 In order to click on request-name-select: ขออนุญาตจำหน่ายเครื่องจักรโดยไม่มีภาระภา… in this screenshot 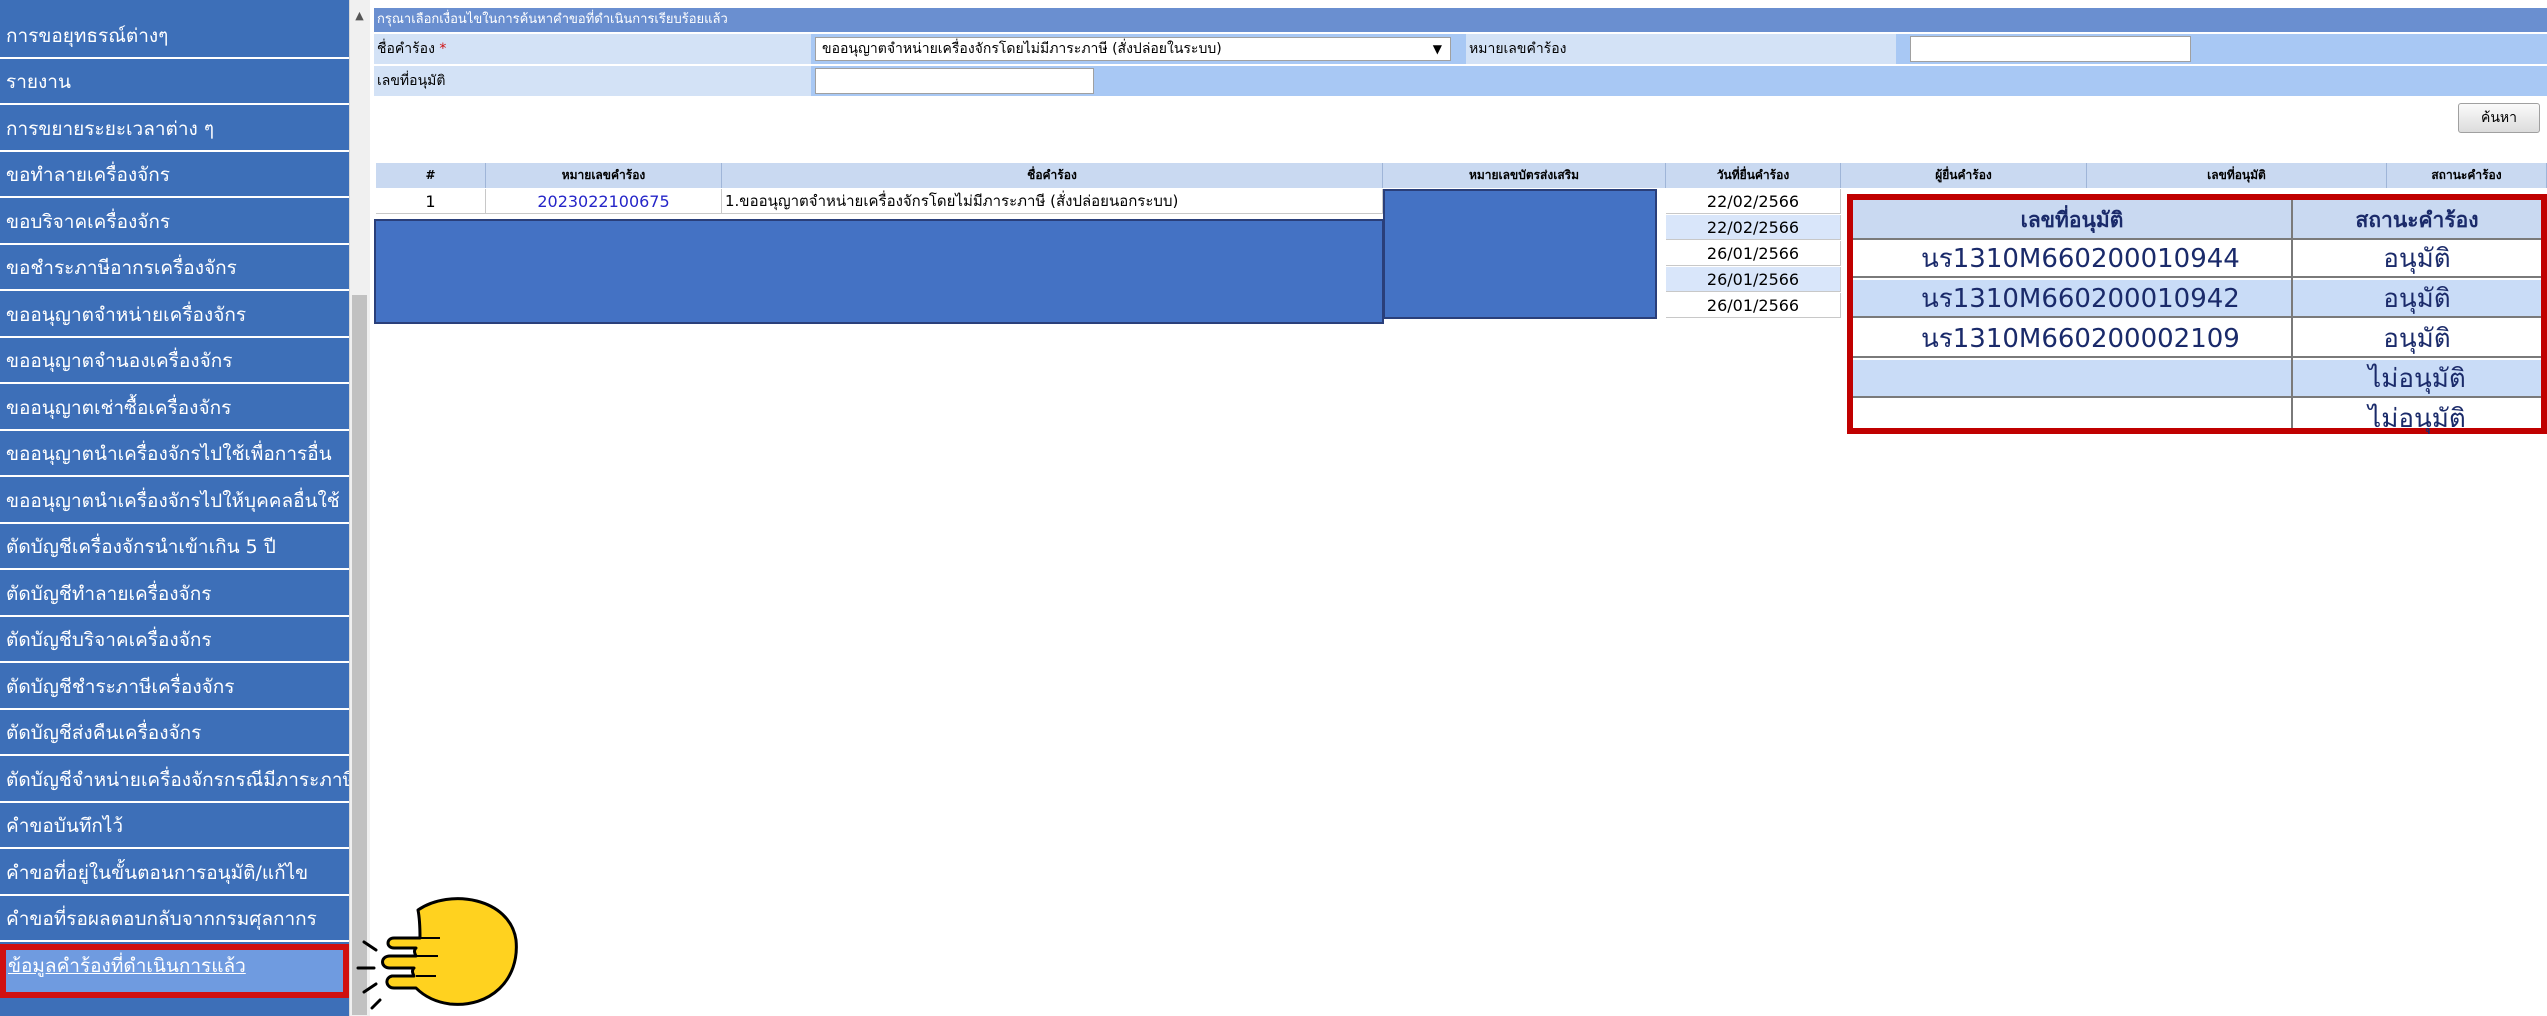, I will do `click(1133, 49)`.